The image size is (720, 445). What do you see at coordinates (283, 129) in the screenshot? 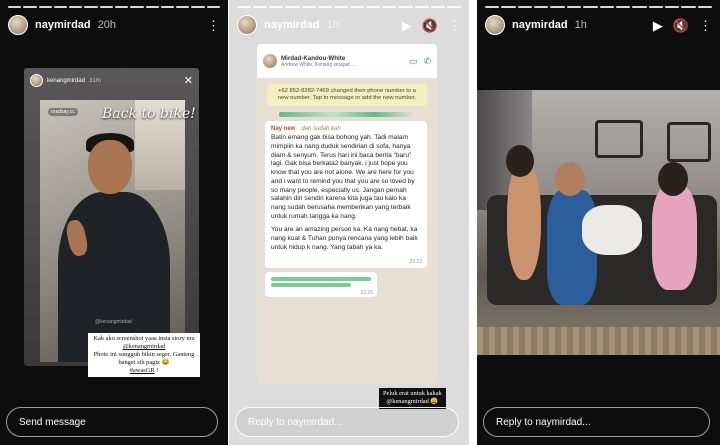
I see `message-sender: Nay new` at bounding box center [283, 129].